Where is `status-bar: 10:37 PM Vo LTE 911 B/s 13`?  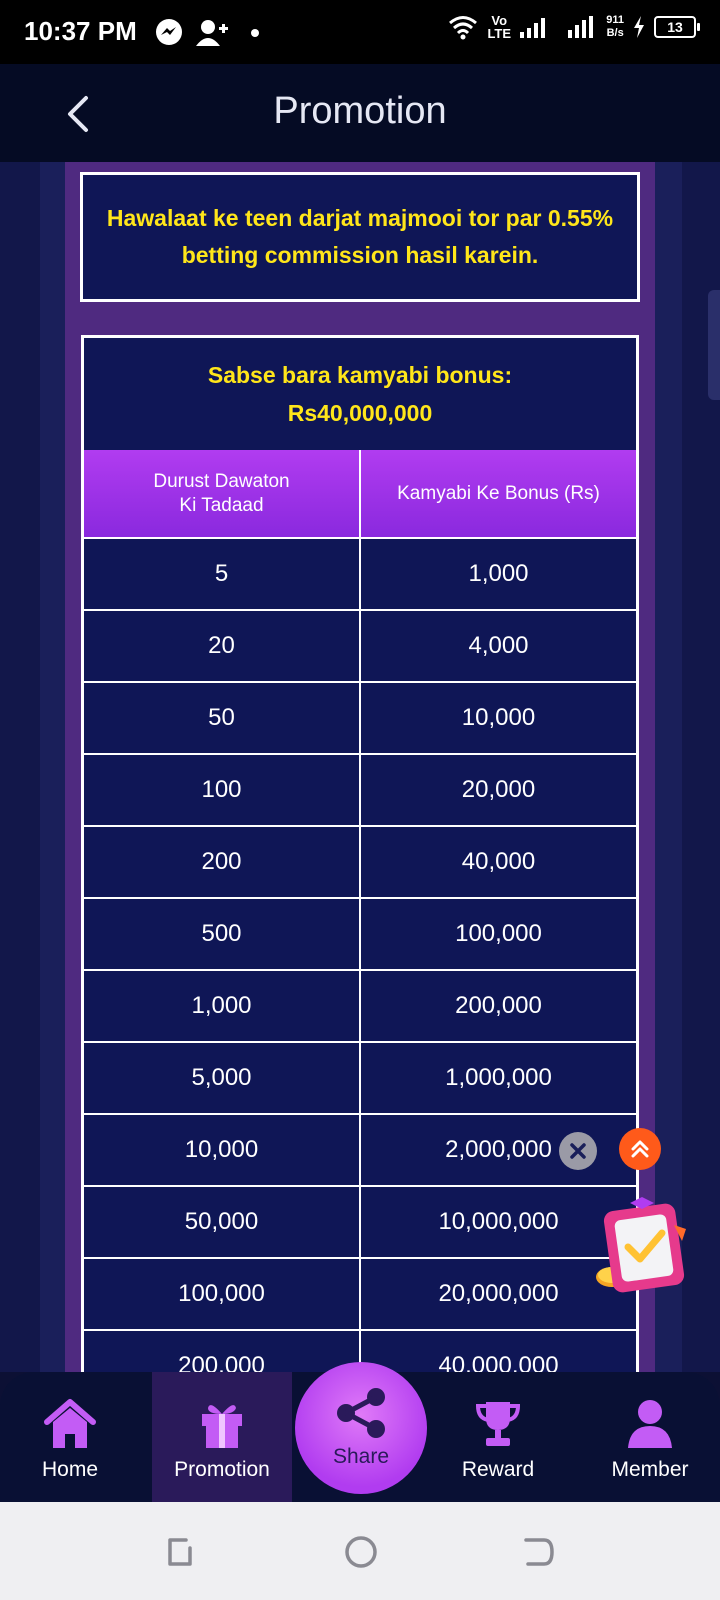 status-bar: 10:37 PM Vo LTE 911 B/s 13 is located at coordinates (360, 32).